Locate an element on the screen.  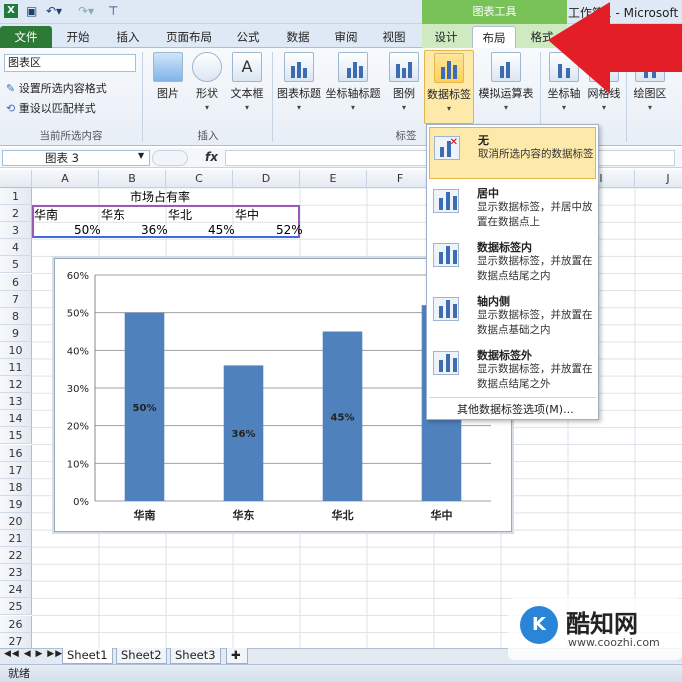
chart-title-icon is located at coordinates (299, 67).